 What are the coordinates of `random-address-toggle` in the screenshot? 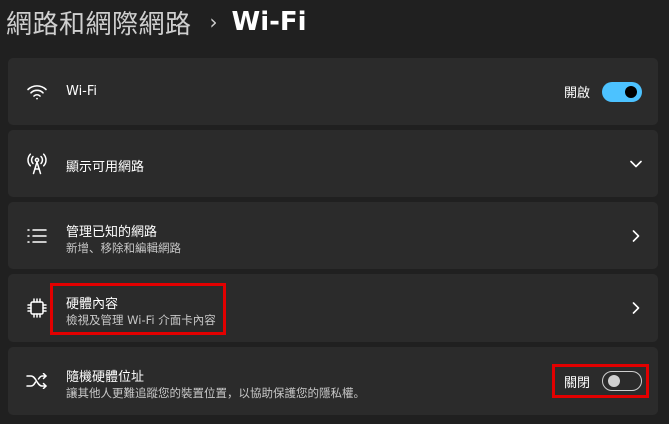 It's located at (622, 381).